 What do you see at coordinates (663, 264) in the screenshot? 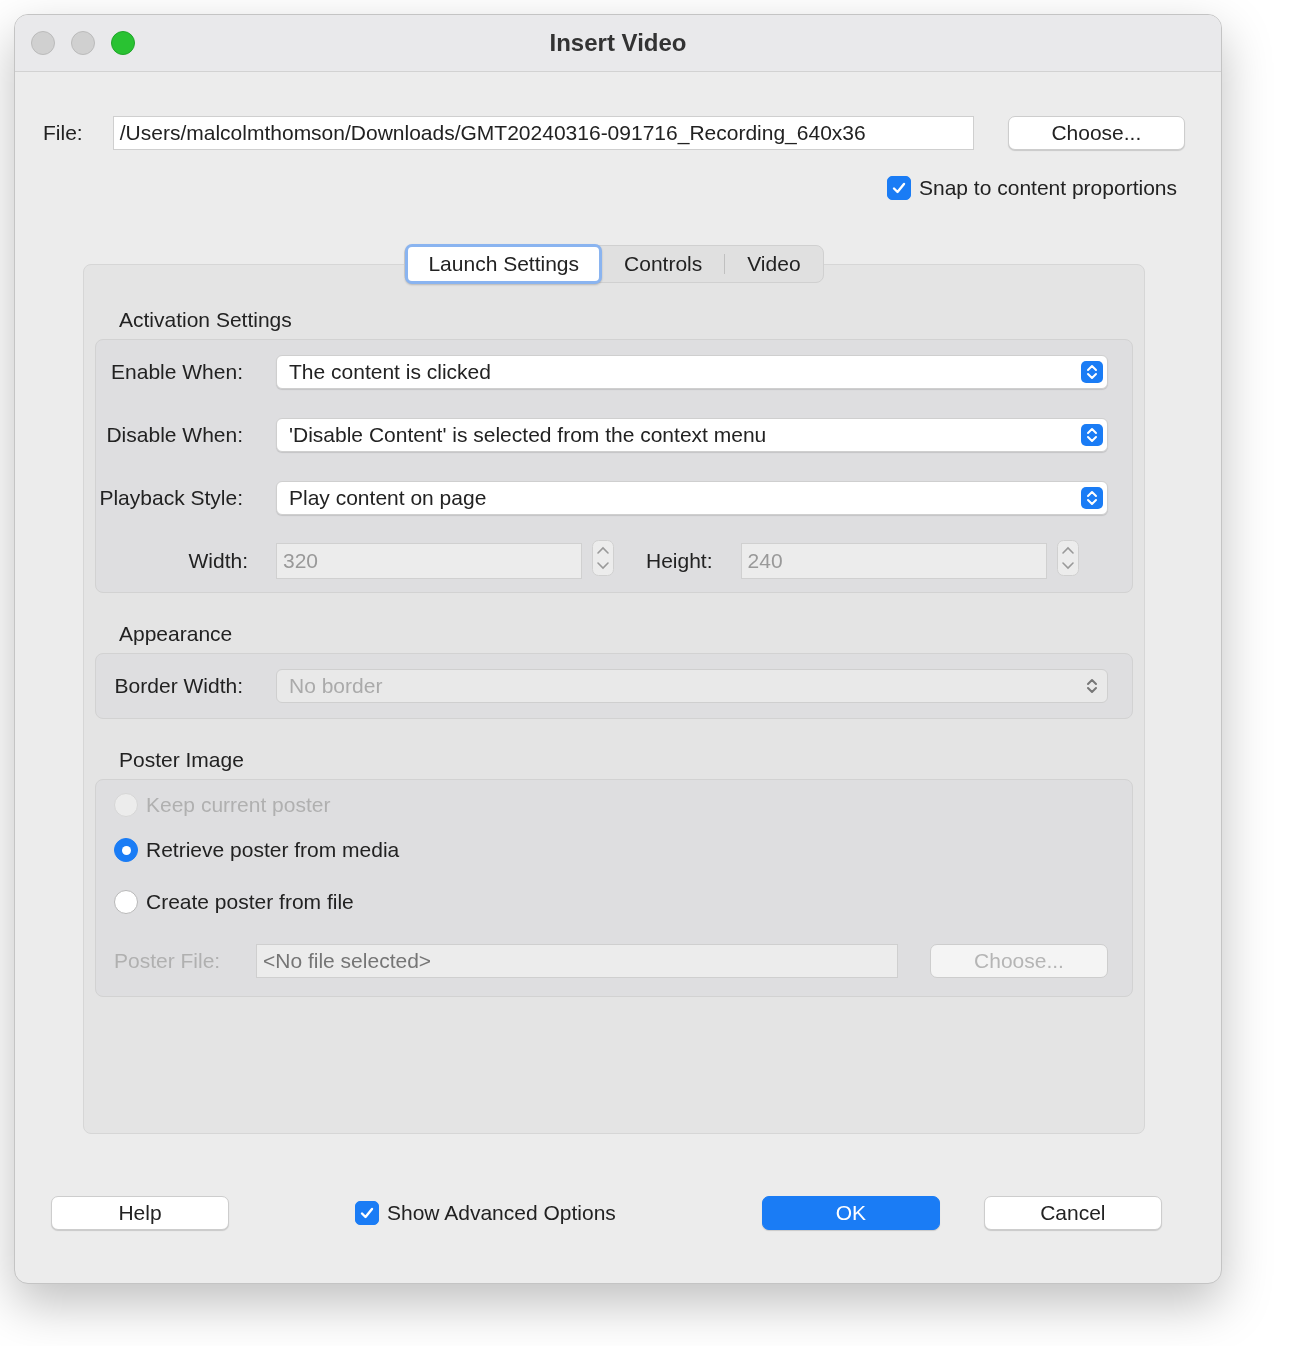
I see `tab: Controls` at bounding box center [663, 264].